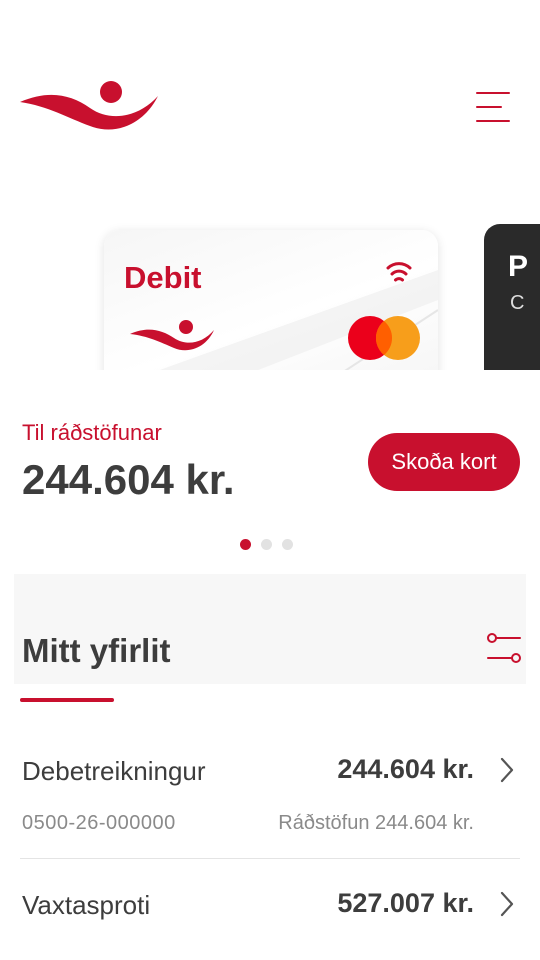 This screenshot has width=540, height=960. Describe the element at coordinates (128, 479) in the screenshot. I see `available-balance-amount: 244.604 kr.` at that location.